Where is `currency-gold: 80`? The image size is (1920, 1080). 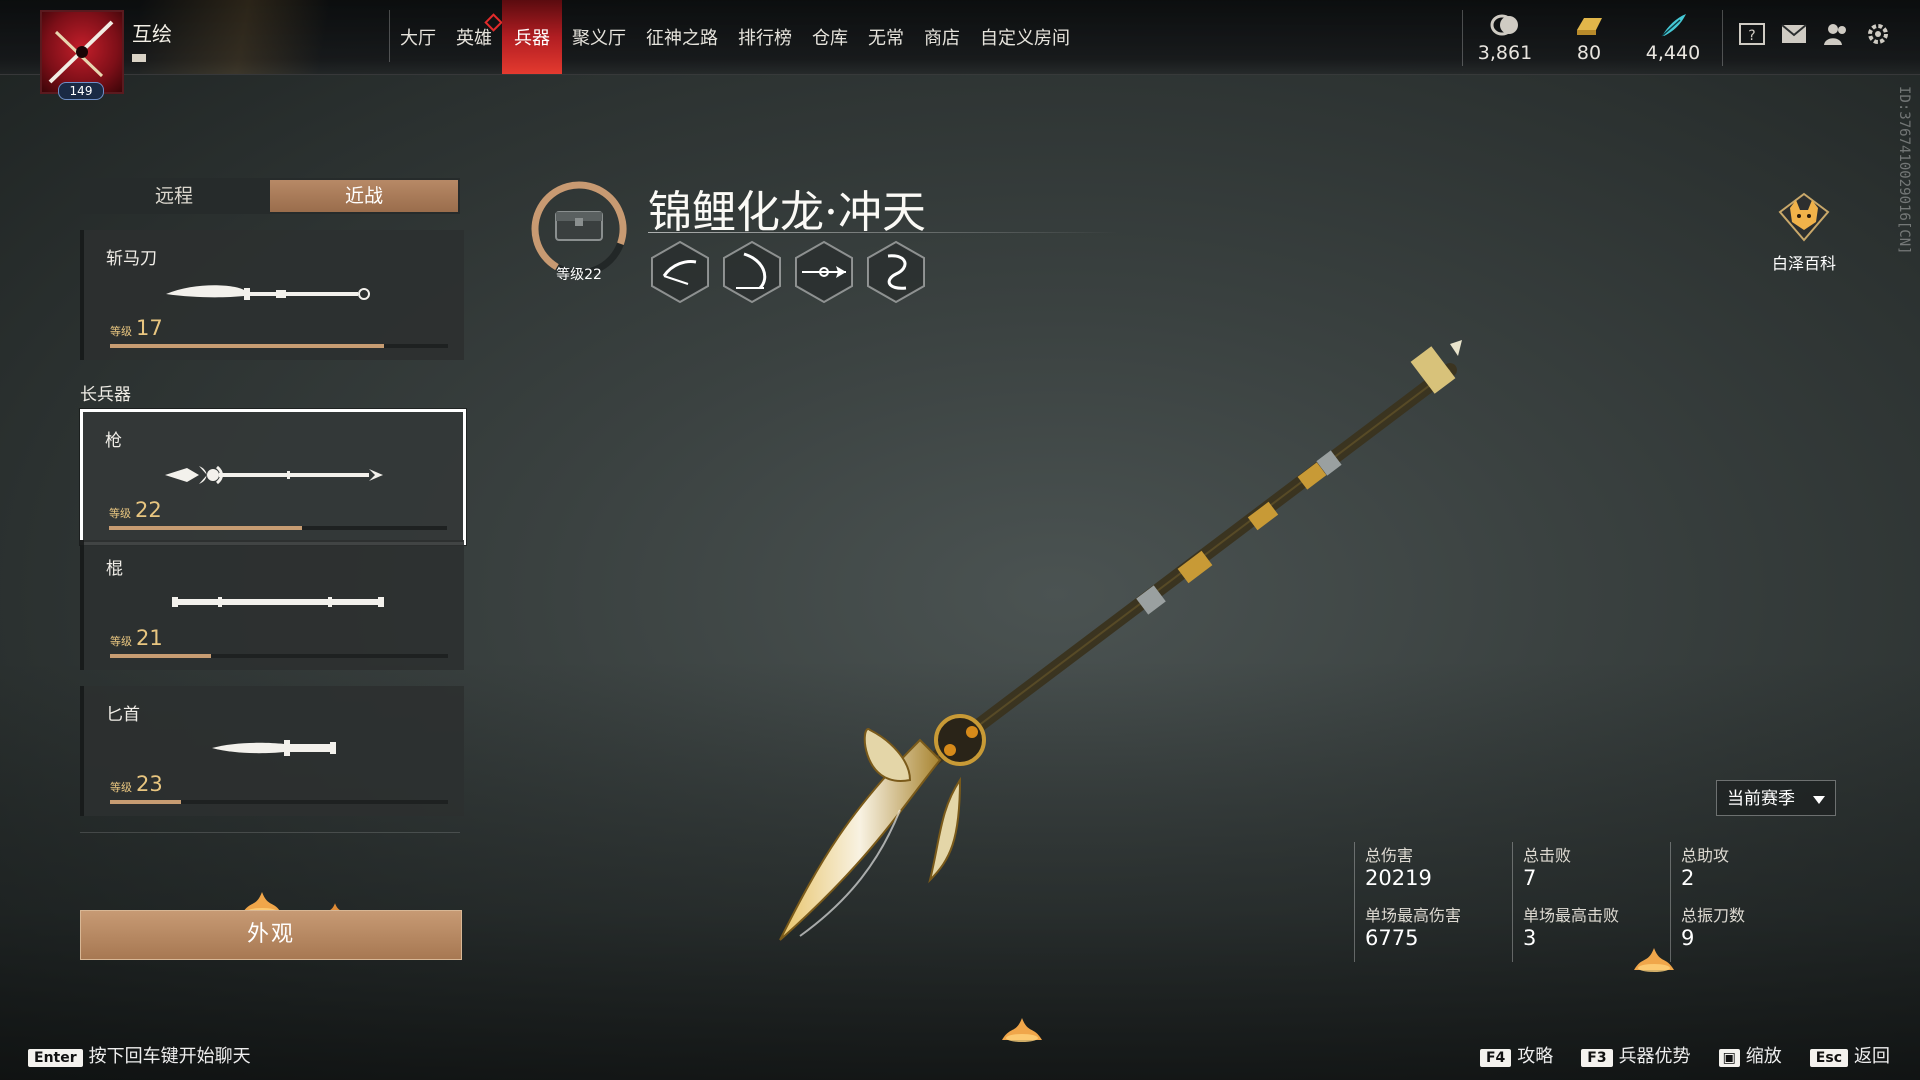 currency-gold: 80 is located at coordinates (1589, 37).